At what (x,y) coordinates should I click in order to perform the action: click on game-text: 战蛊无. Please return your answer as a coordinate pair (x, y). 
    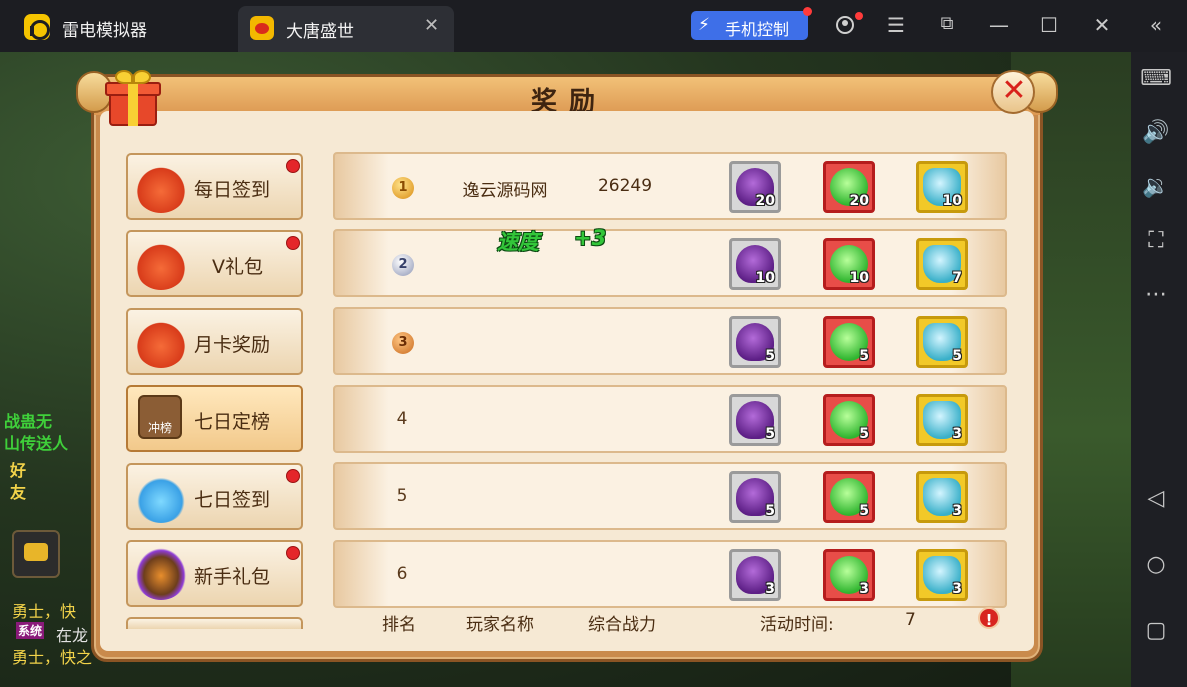
    Looking at the image, I should click on (28, 421).